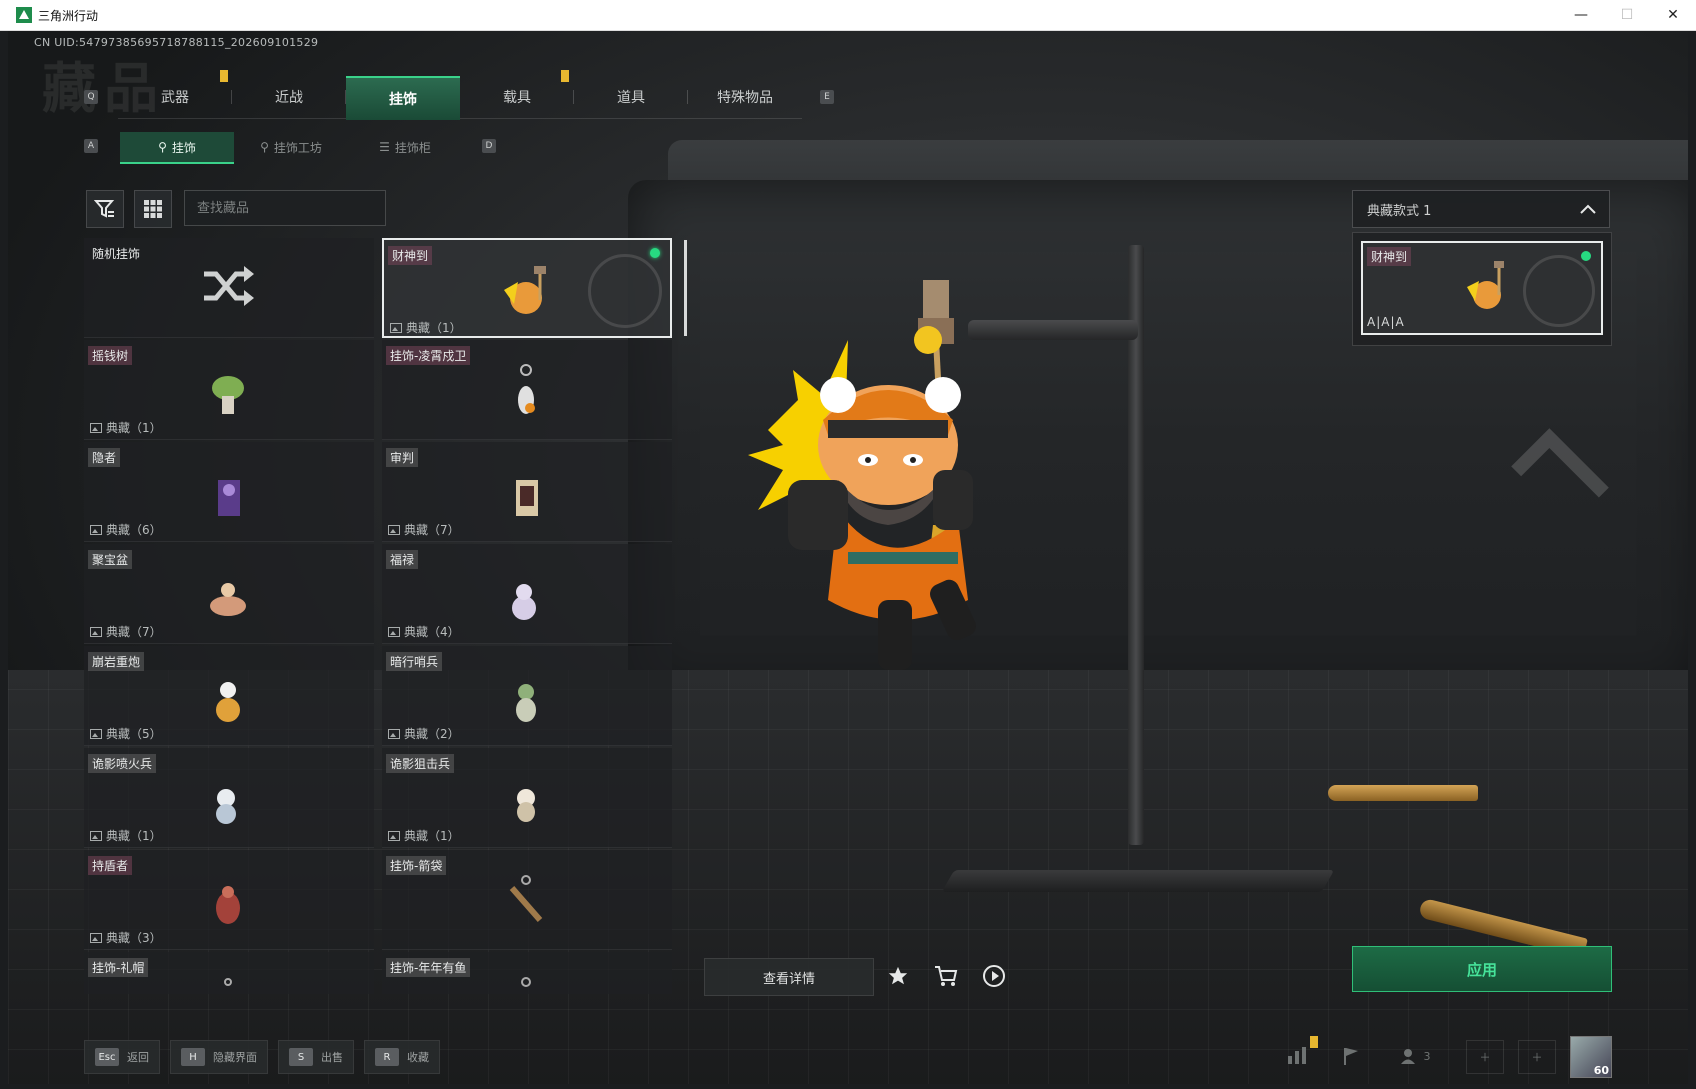 Image resolution: width=1696 pixels, height=1089 pixels. Describe the element at coordinates (489, 146) in the screenshot. I see `key-hint-d: D` at that location.